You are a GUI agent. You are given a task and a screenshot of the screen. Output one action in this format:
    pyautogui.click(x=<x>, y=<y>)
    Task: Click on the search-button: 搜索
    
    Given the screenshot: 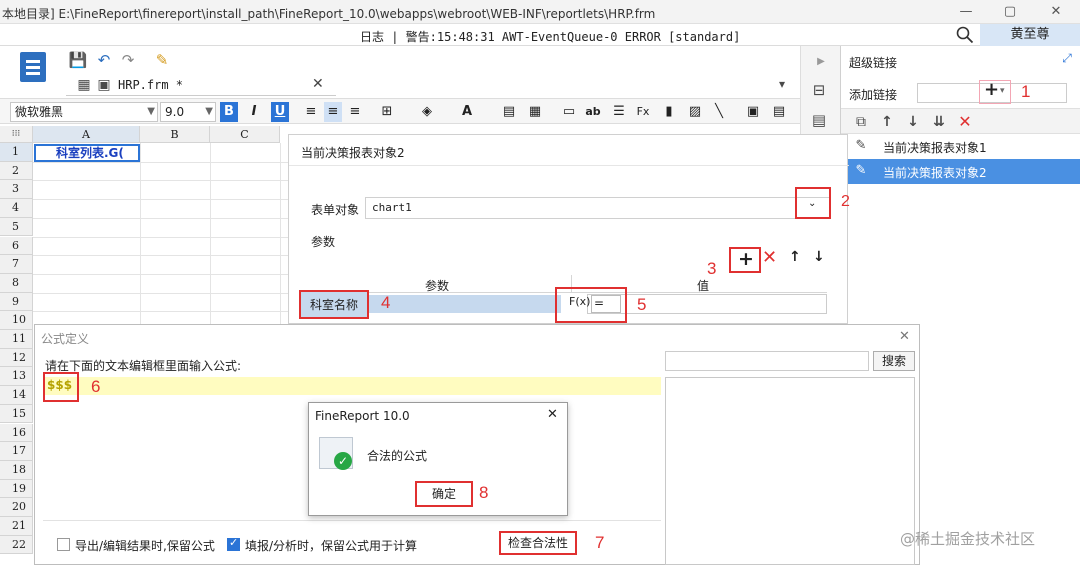 What is the action you would take?
    pyautogui.click(x=894, y=361)
    